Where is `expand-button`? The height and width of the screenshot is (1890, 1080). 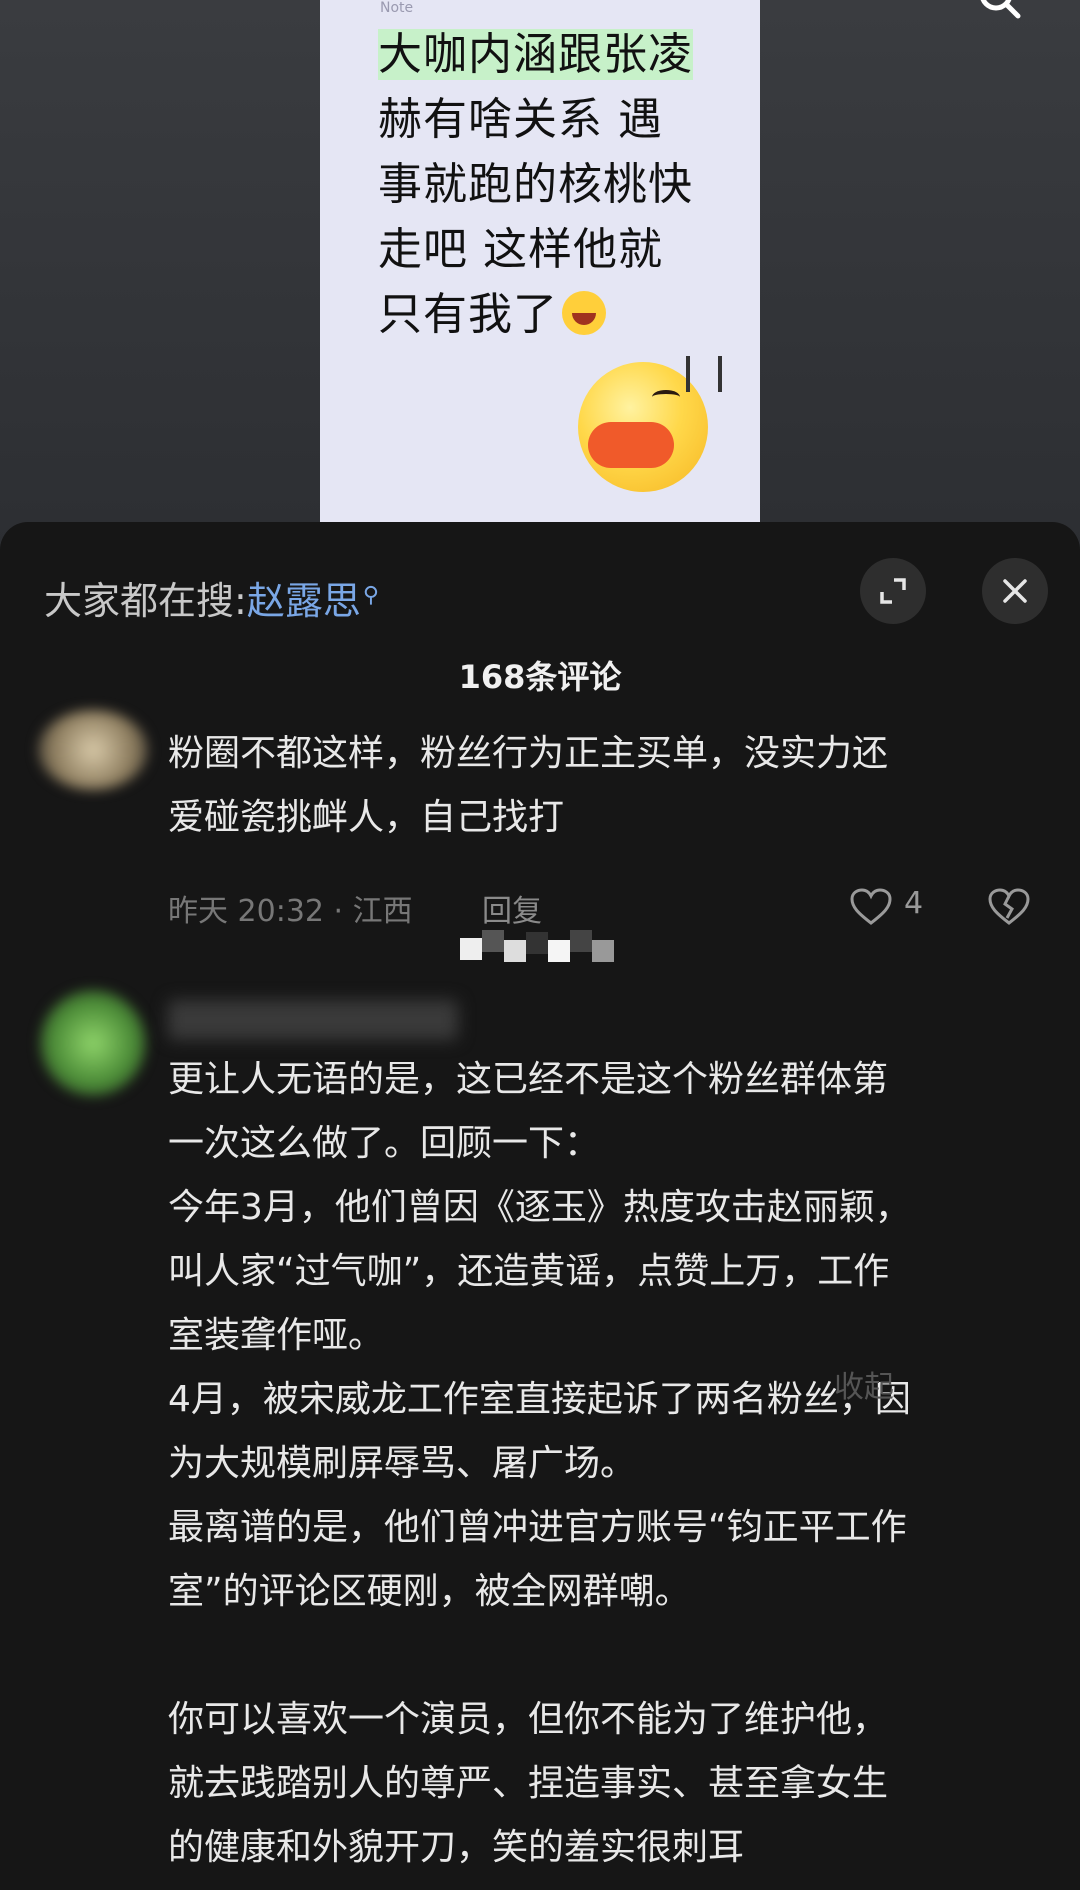 expand-button is located at coordinates (893, 591).